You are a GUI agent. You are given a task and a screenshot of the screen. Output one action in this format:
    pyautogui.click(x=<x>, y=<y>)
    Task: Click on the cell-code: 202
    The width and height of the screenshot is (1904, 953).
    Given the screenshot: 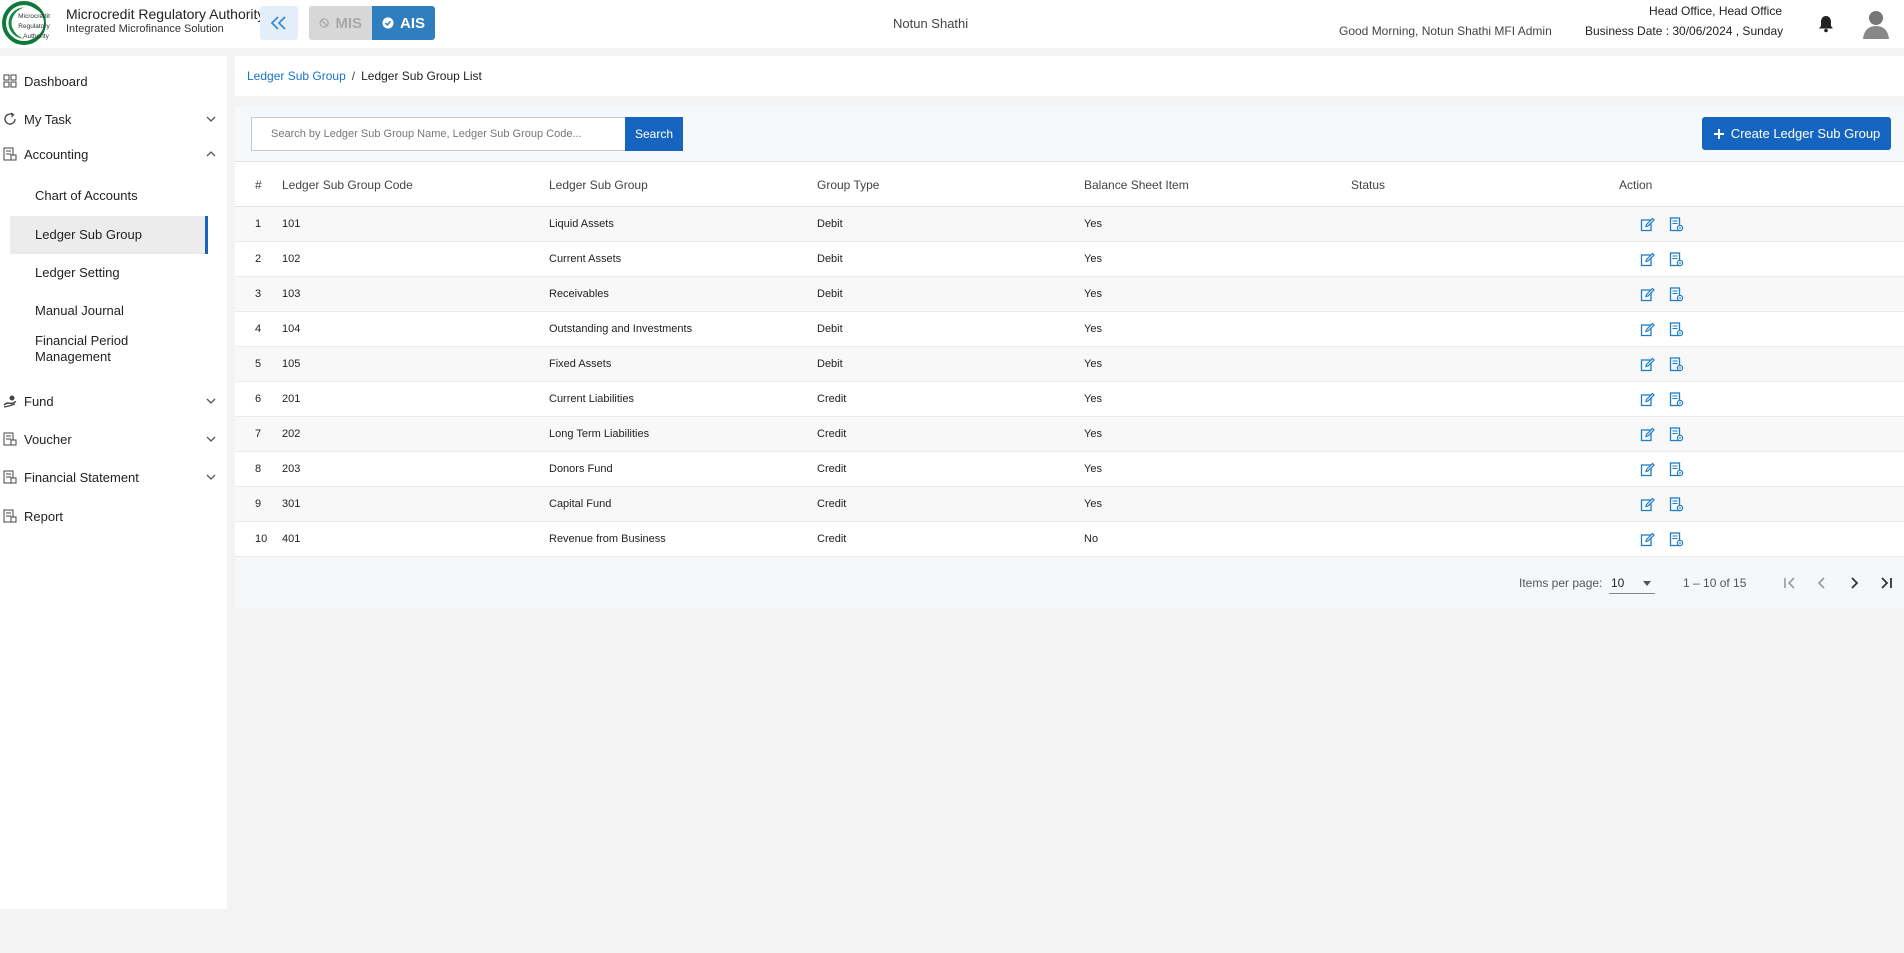 What is the action you would take?
    pyautogui.click(x=291, y=434)
    